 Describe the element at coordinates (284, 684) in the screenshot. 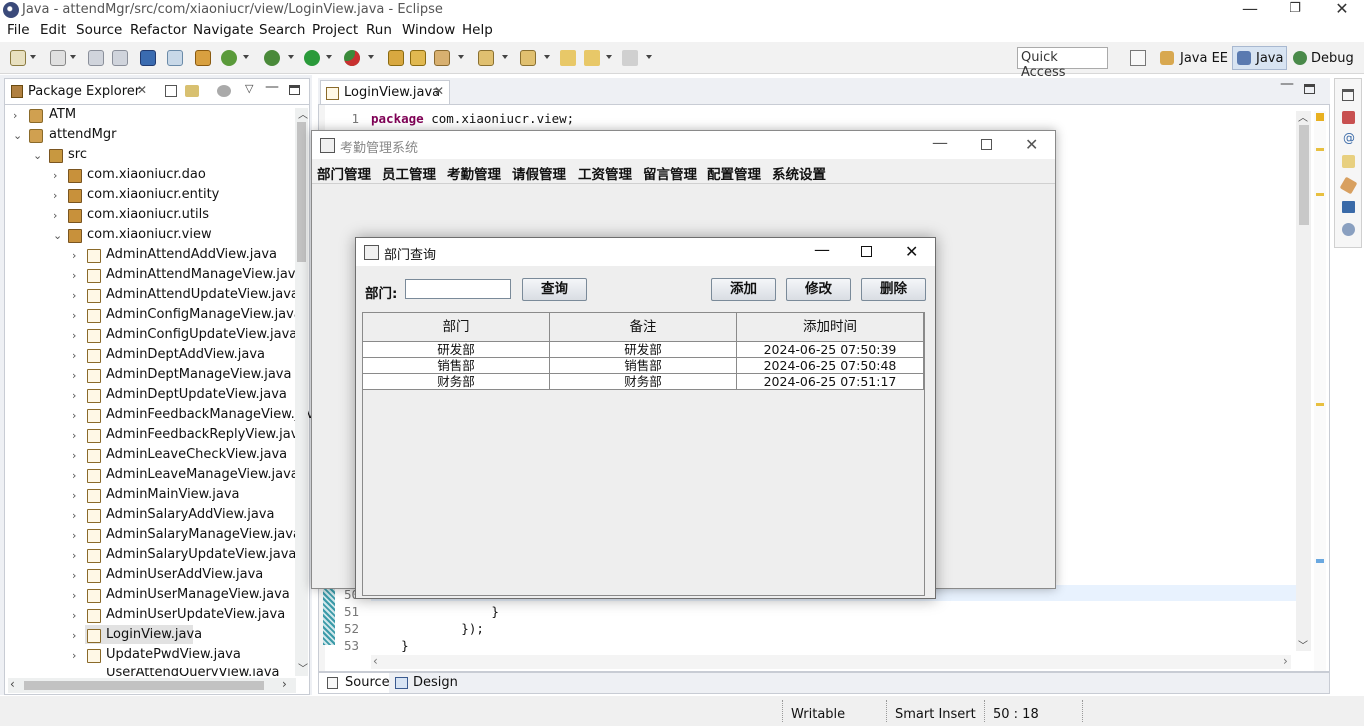

I see `scroll-right-icon: ›` at that location.